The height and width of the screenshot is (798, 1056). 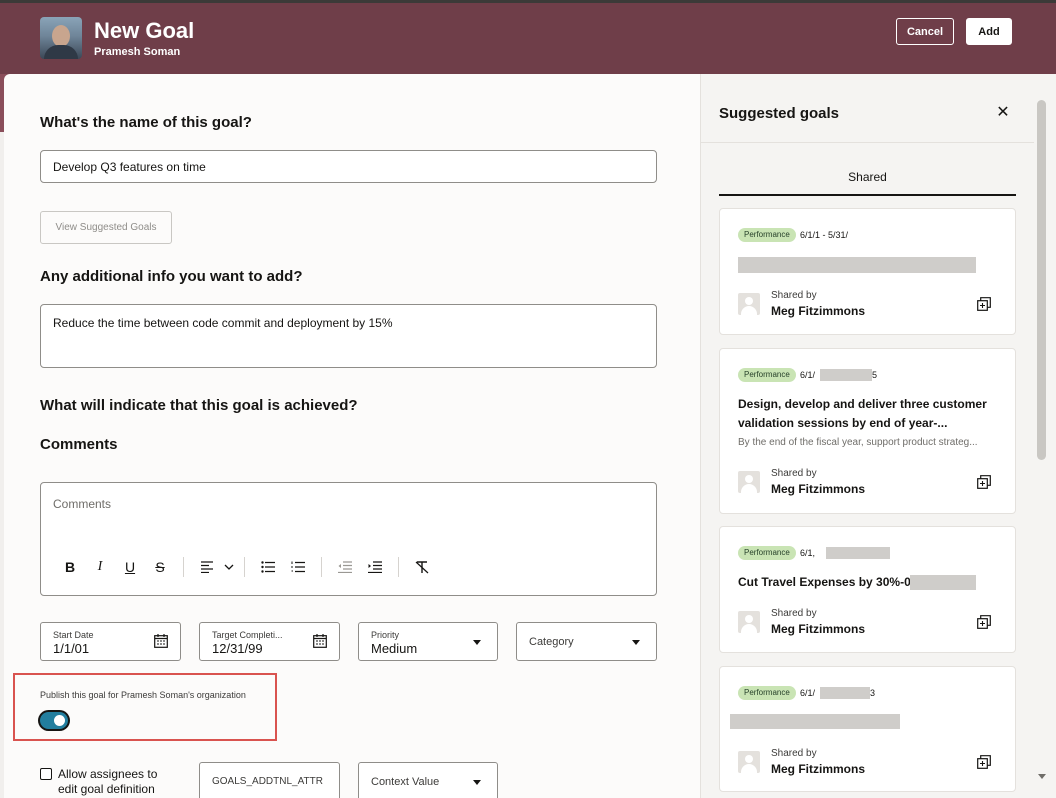 What do you see at coordinates (925, 31) in the screenshot?
I see `cancel-button: Cancel` at bounding box center [925, 31].